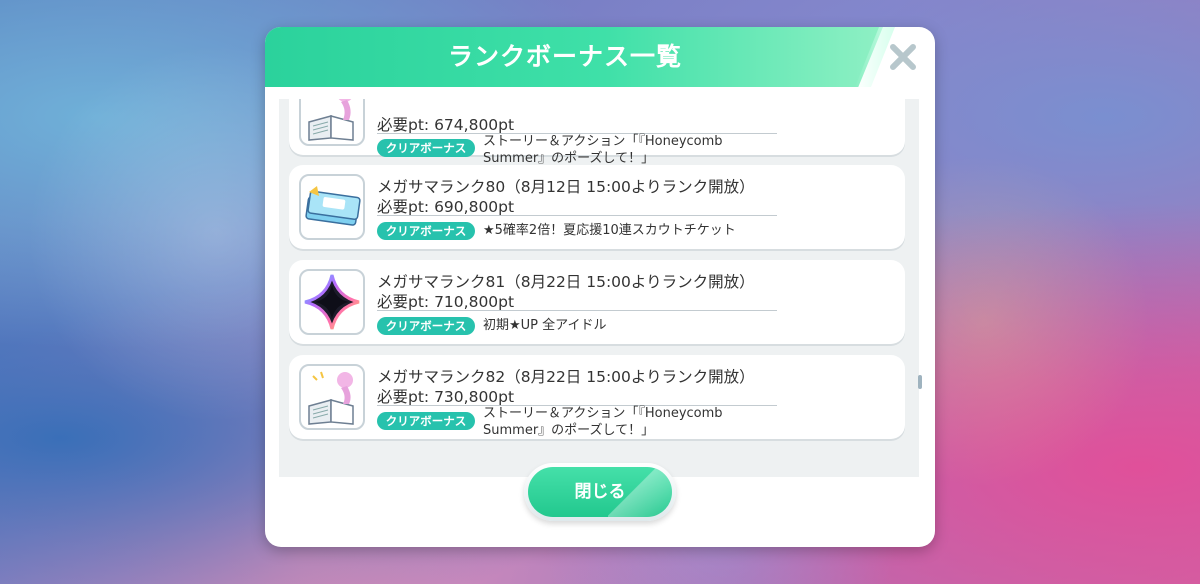 The height and width of the screenshot is (584, 1200). I want to click on close-x-button, so click(903, 57).